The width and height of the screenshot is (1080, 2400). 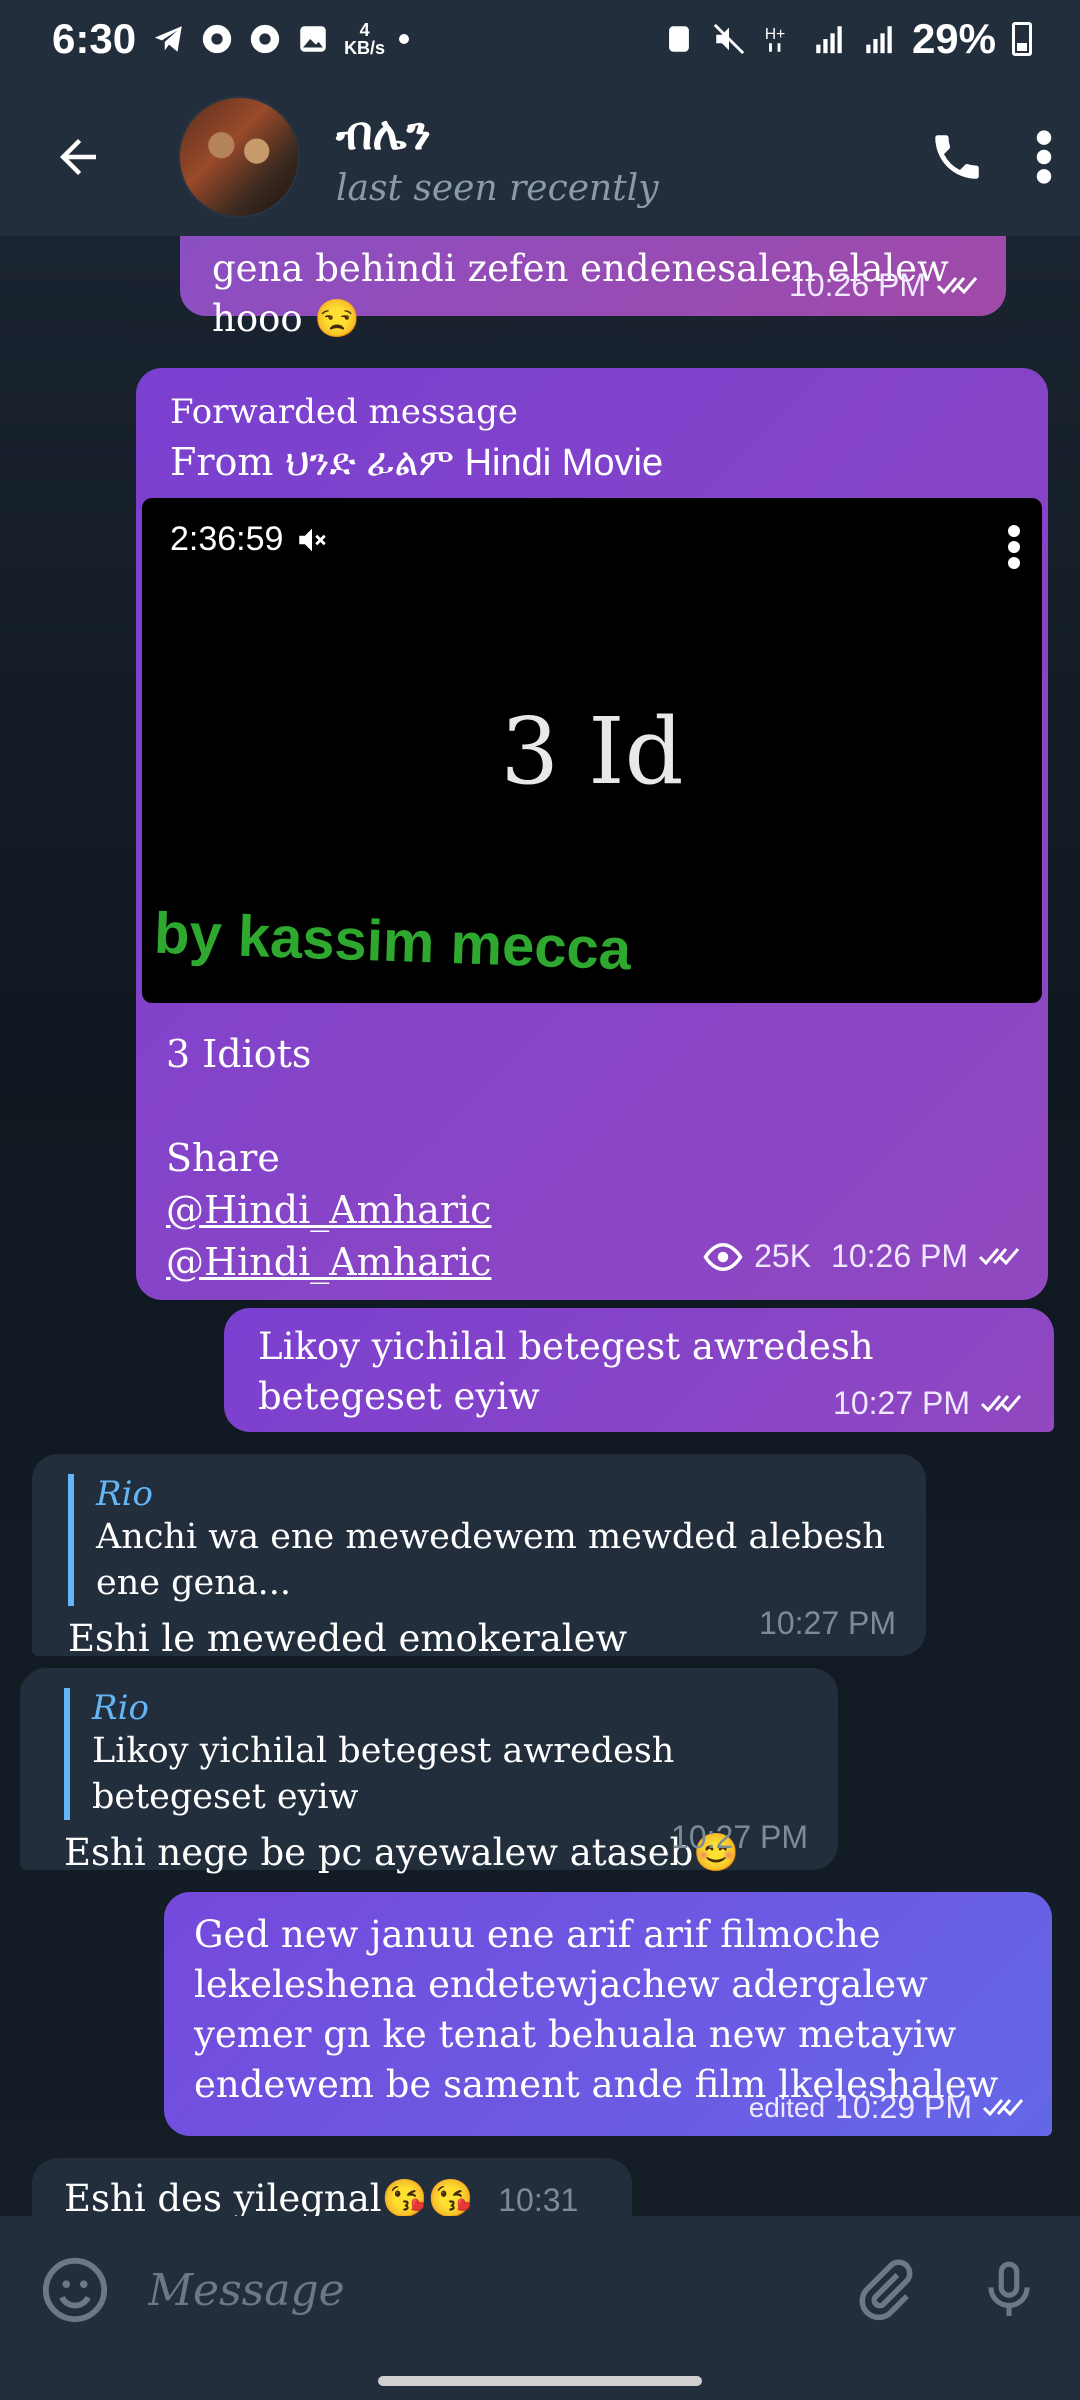 I want to click on message-meta: 10:26 PM, so click(x=884, y=285).